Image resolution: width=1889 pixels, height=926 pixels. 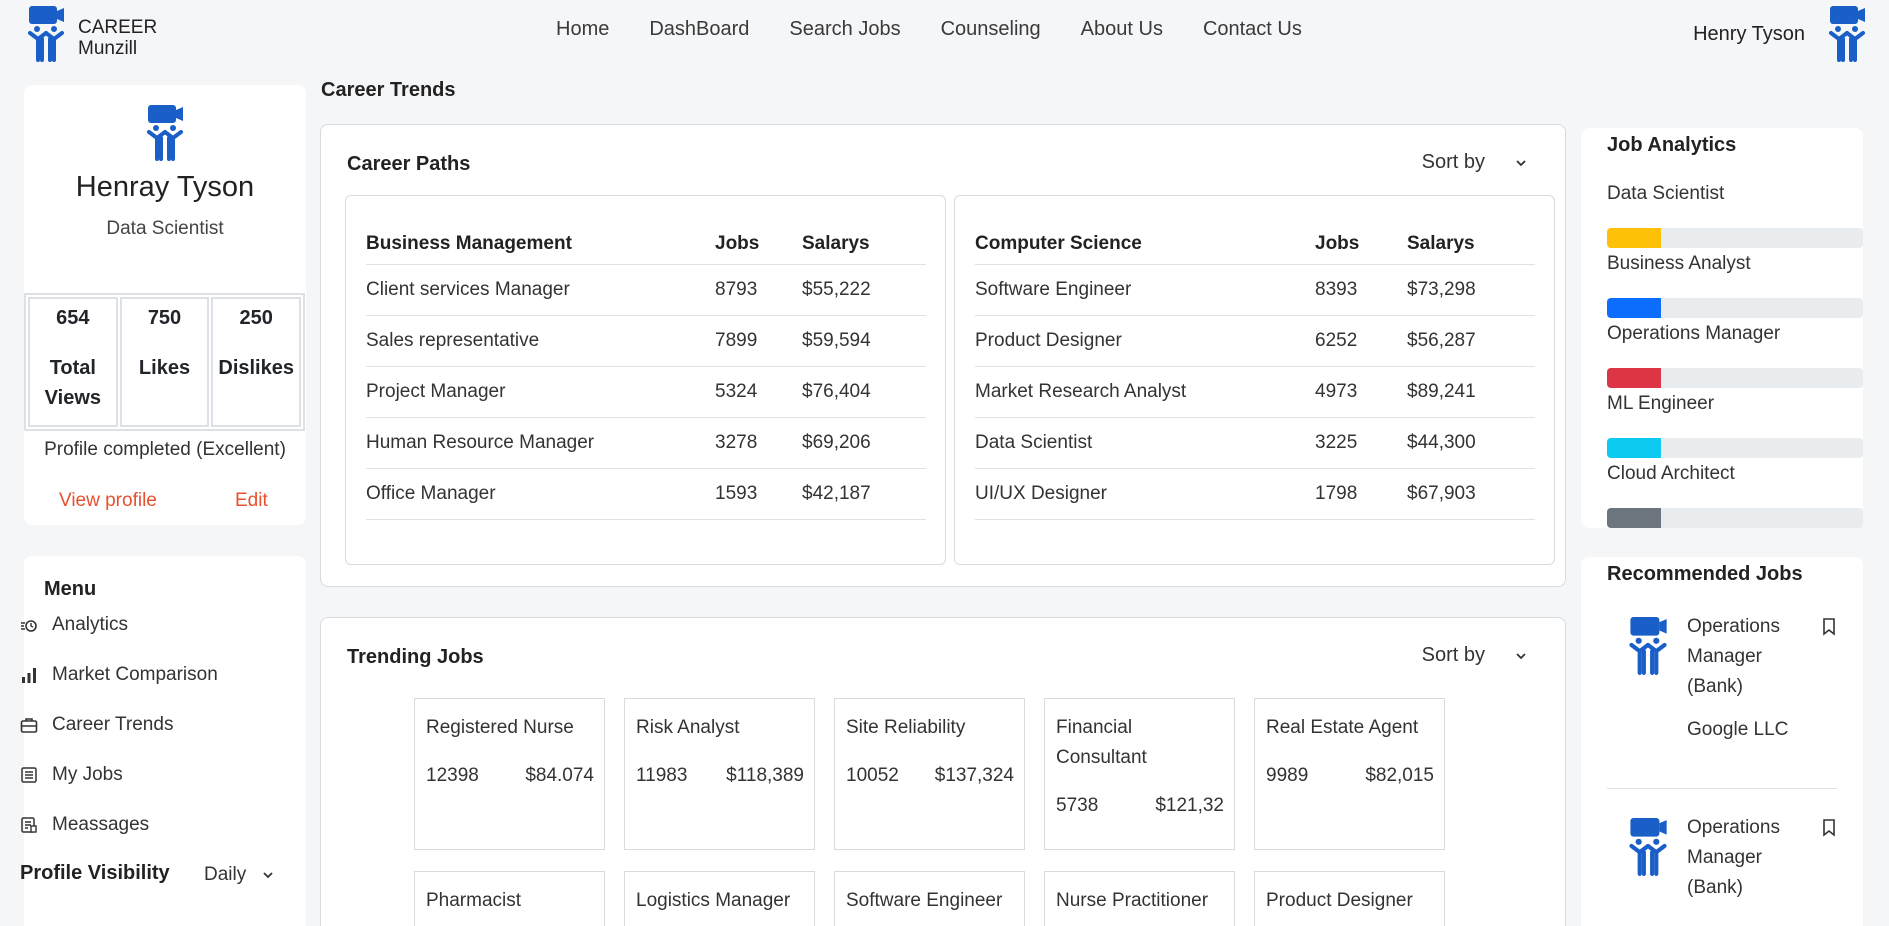 I want to click on profile-visibility-select: Daily, so click(x=239, y=875).